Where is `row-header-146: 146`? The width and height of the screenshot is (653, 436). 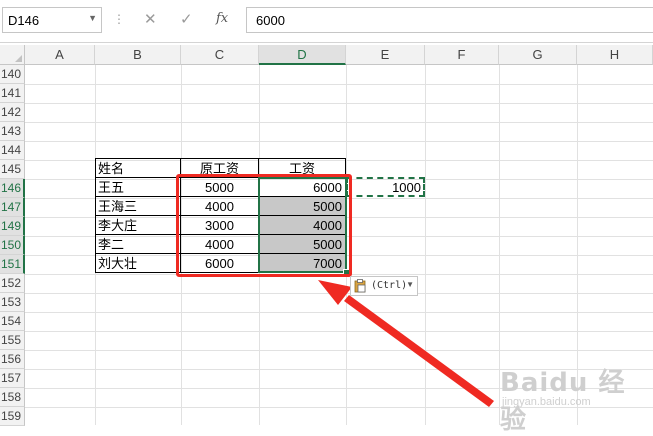 row-header-146: 146 is located at coordinates (12, 188).